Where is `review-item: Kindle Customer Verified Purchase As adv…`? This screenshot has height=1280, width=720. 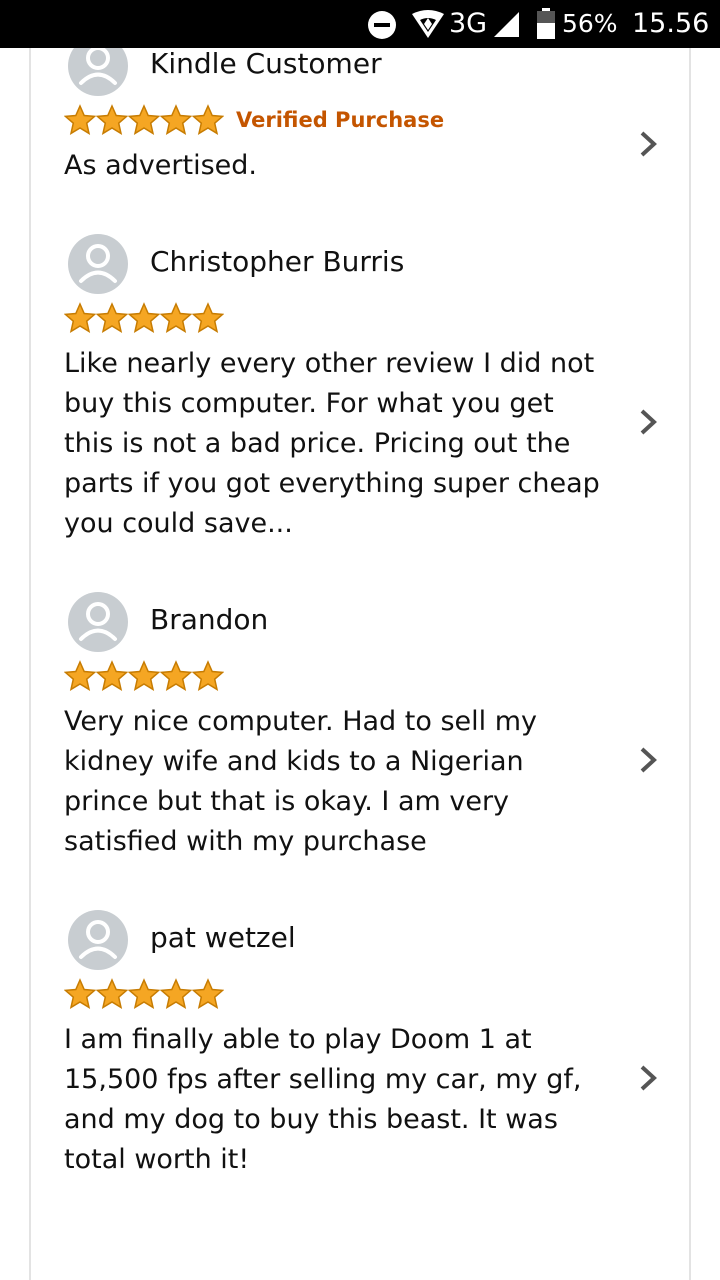 review-item: Kindle Customer Verified Purchase As adv… is located at coordinates (364, 116).